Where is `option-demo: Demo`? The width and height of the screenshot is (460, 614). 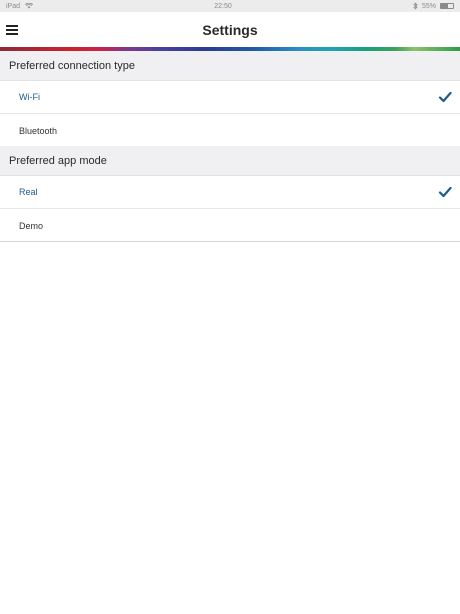 option-demo: Demo is located at coordinates (230, 225).